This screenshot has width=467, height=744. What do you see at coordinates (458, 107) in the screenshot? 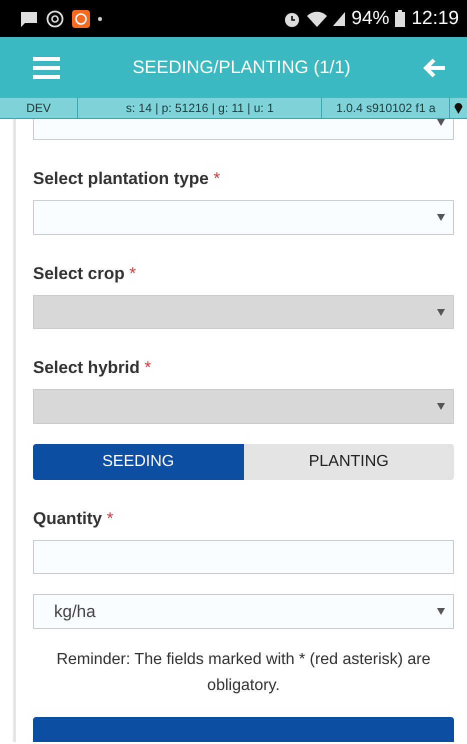
I see `location-pin-icon` at bounding box center [458, 107].